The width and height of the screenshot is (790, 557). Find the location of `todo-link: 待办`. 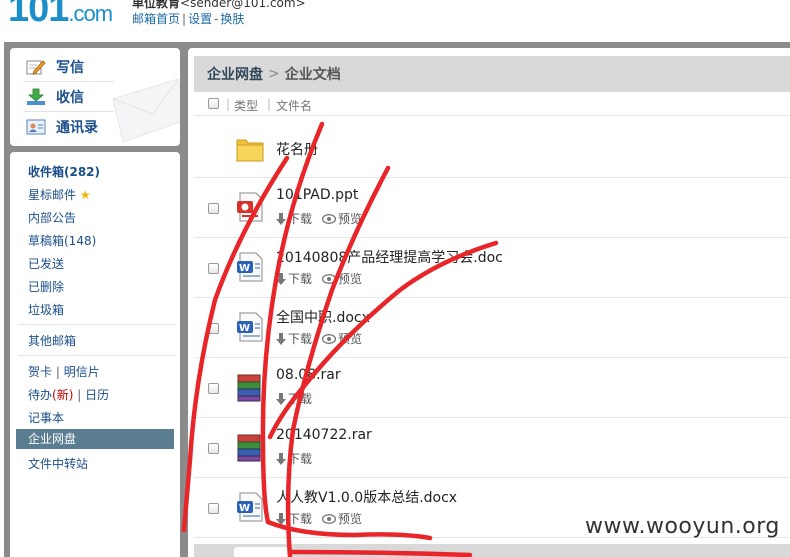

todo-link: 待办 is located at coordinates (40, 395).